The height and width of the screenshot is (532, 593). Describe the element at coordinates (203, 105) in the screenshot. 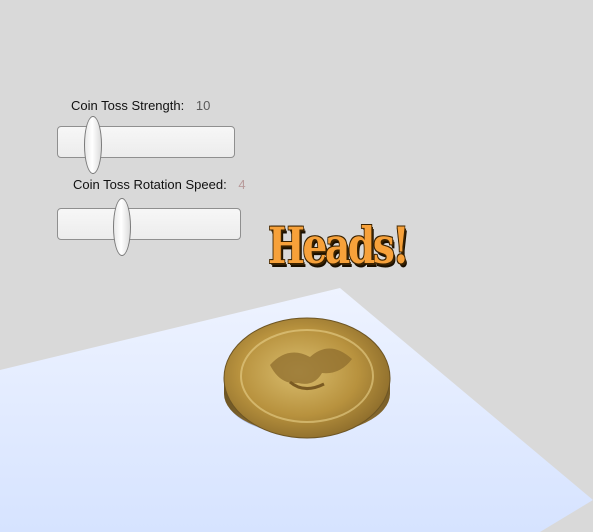

I see `strength-value: 10` at that location.